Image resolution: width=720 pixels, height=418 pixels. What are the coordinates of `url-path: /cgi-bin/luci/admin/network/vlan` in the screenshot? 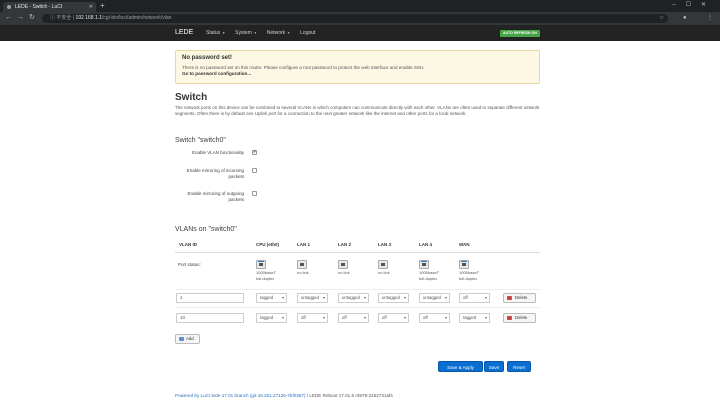 It's located at (136, 18).